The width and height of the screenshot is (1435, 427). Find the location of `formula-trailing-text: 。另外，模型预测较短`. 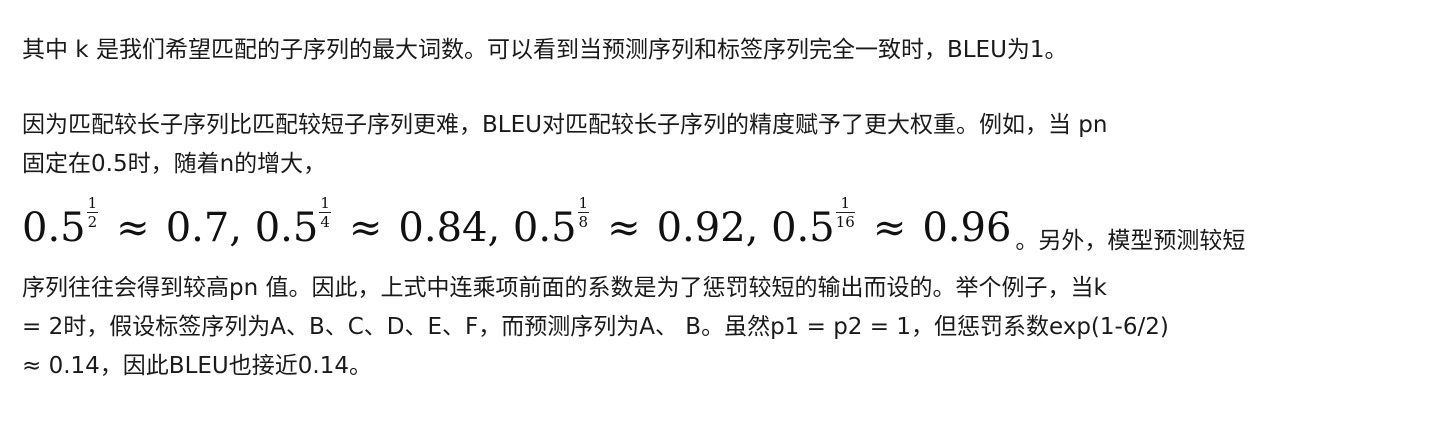

formula-trailing-text: 。另外，模型预测较短 is located at coordinates (1130, 241).